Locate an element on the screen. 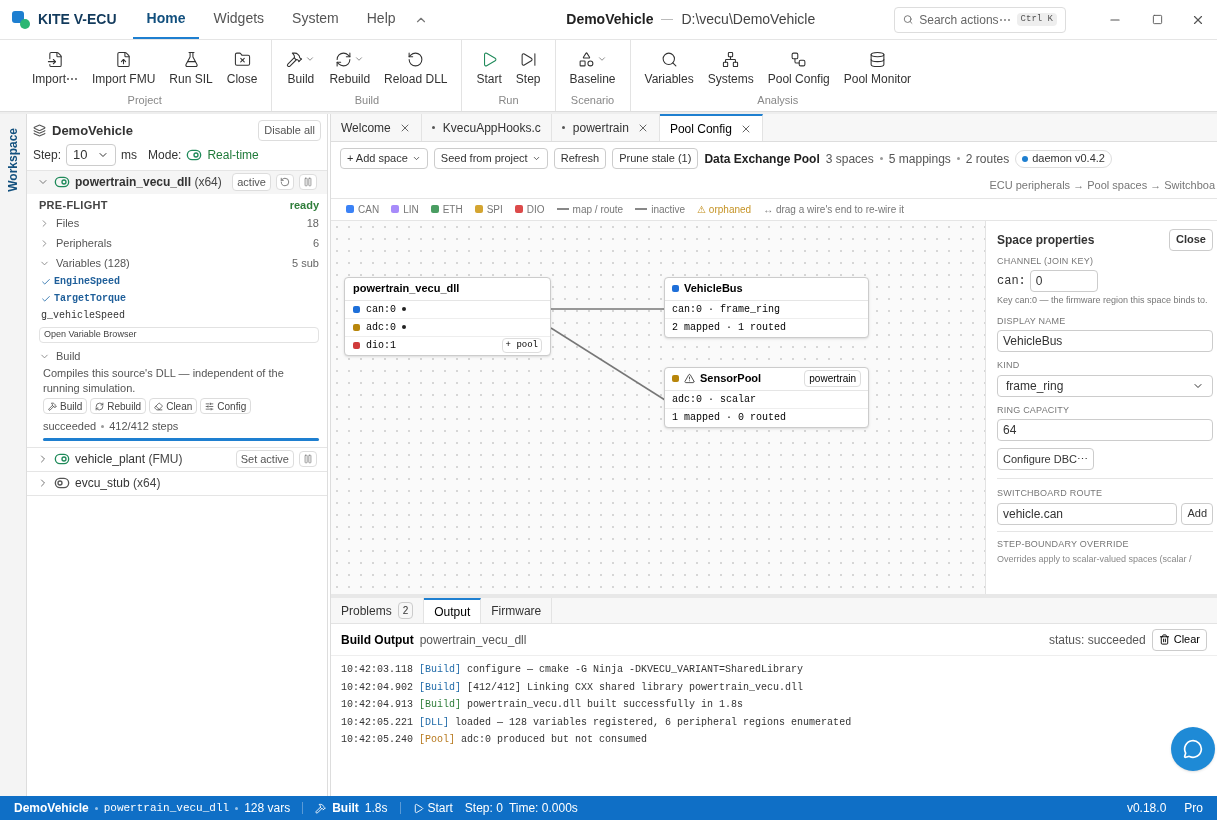 Image resolution: width=1217 pixels, height=820 pixels. reload-icon is located at coordinates (416, 59).